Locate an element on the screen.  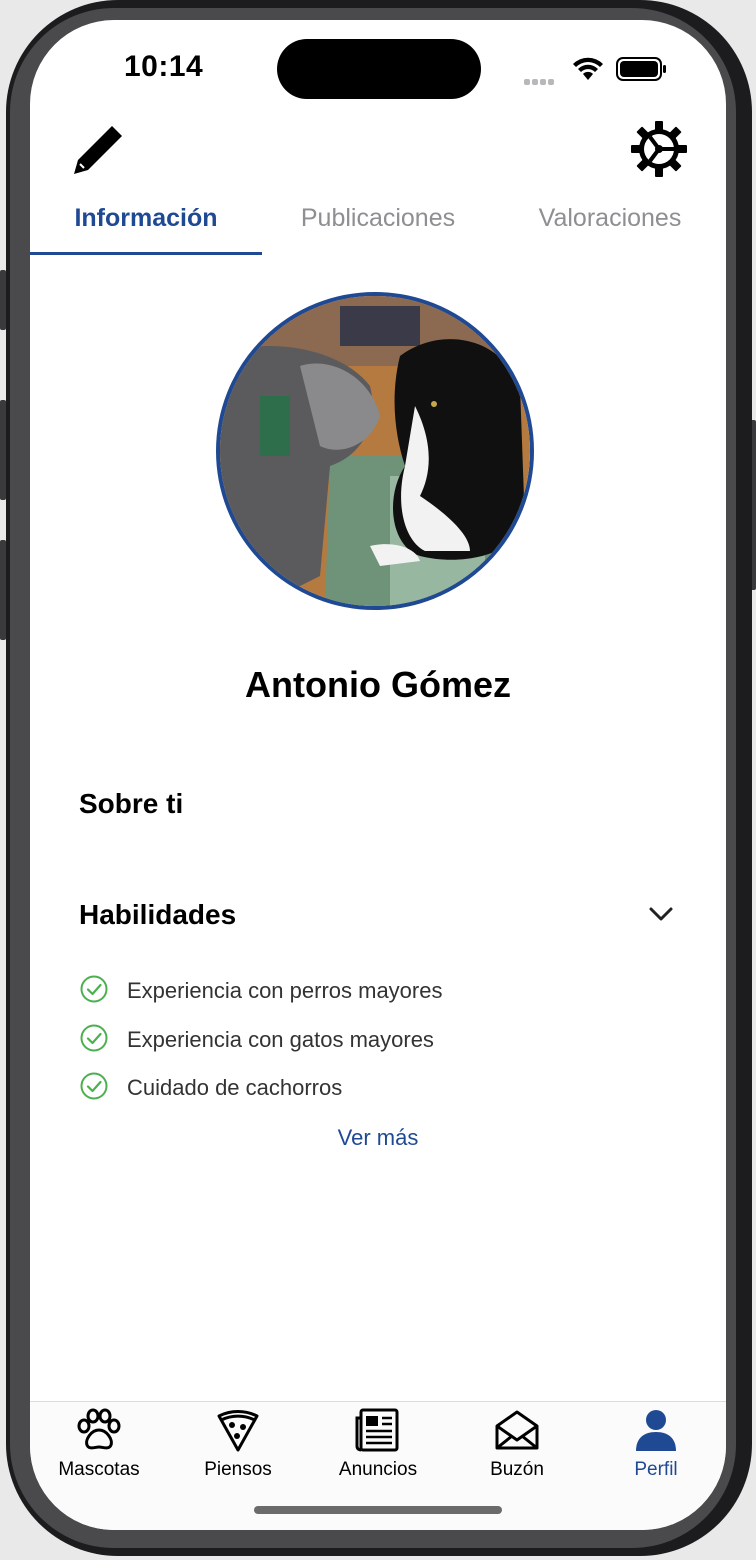
newspaper-icon is located at coordinates (377, 1430).